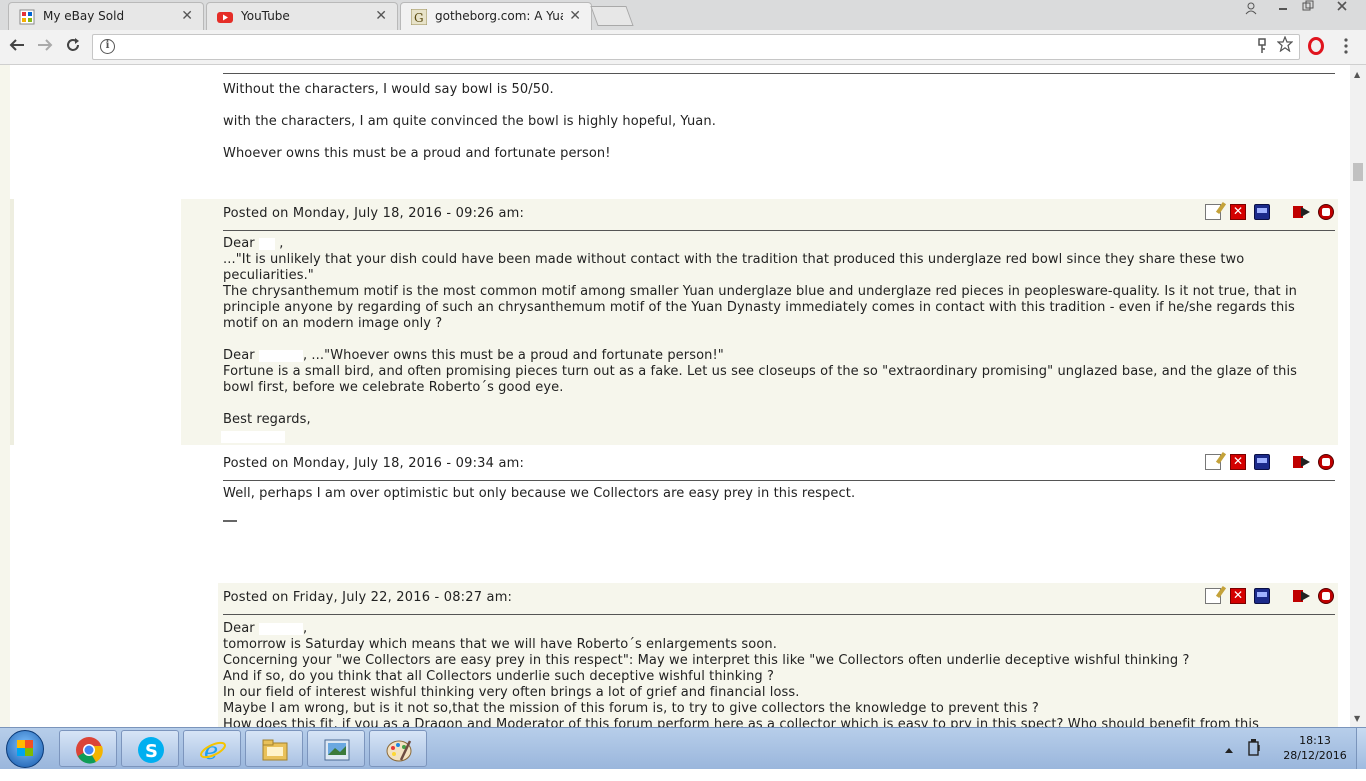 The width and height of the screenshot is (1366, 781). Describe the element at coordinates (496, 16) in the screenshot. I see `tab-gotheborg: G gotheborg.com: A Yuan F ✕` at that location.